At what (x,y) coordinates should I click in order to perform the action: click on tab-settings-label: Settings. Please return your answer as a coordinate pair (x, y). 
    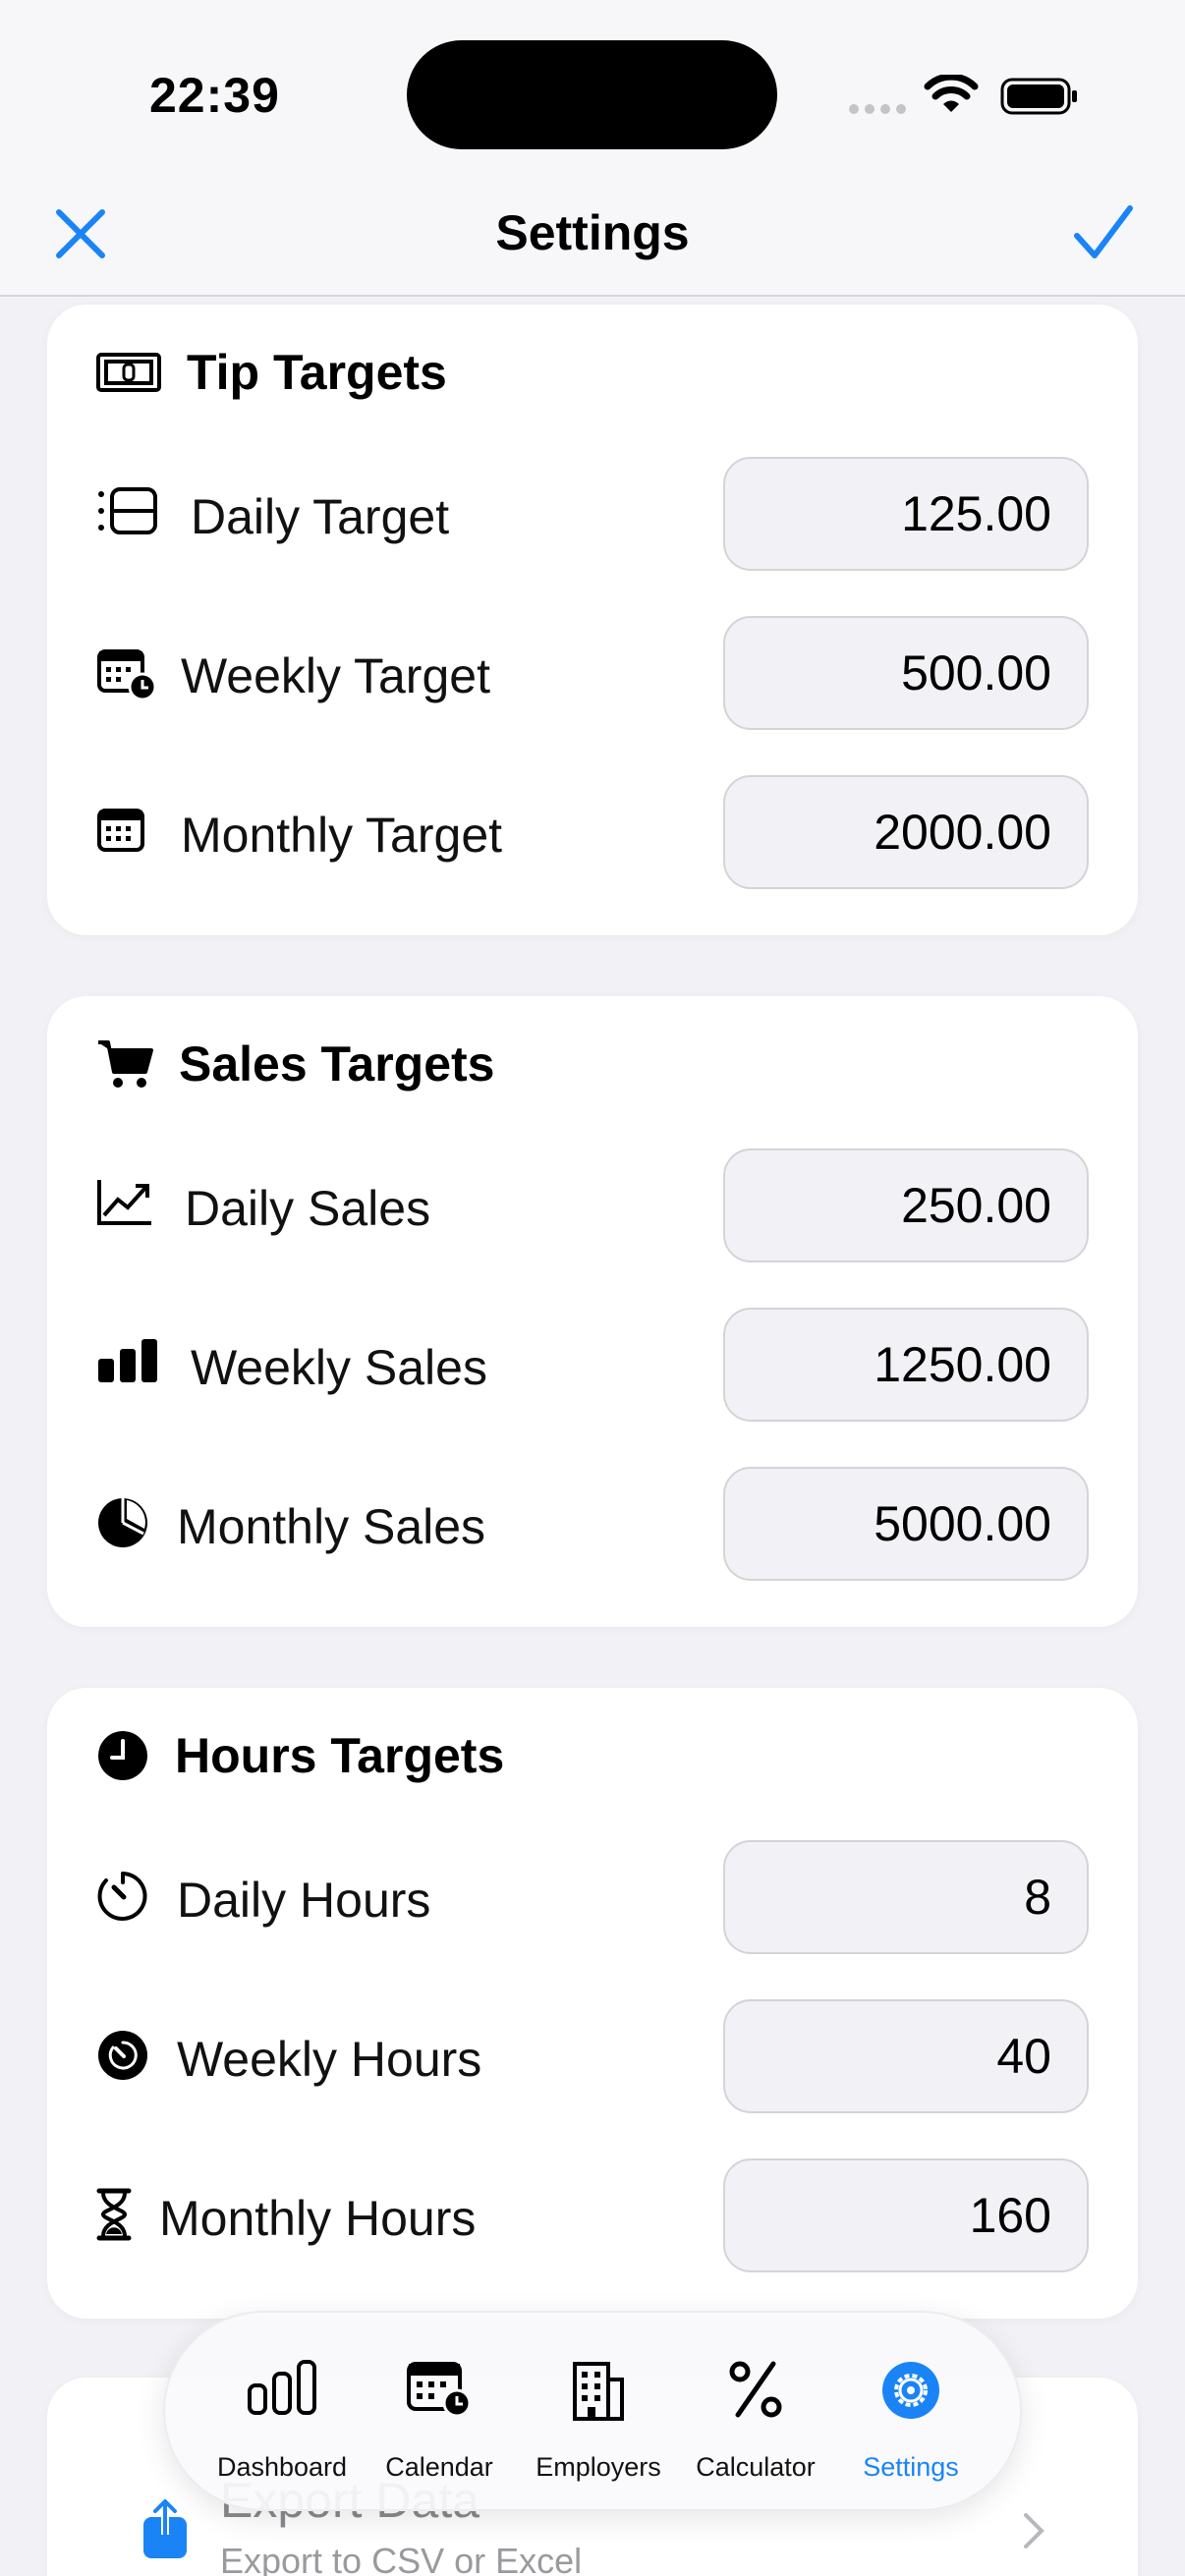
    Looking at the image, I should click on (911, 2467).